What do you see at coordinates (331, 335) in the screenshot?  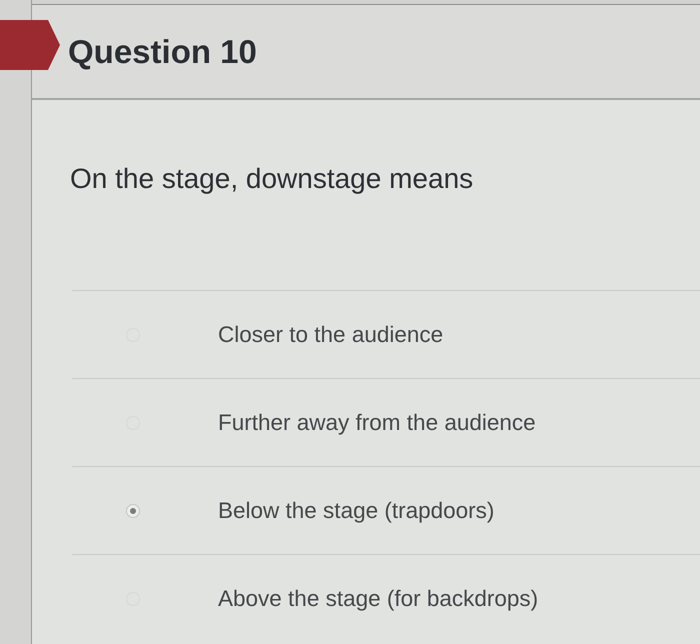 I see `answer-option: Closer to the audience` at bounding box center [331, 335].